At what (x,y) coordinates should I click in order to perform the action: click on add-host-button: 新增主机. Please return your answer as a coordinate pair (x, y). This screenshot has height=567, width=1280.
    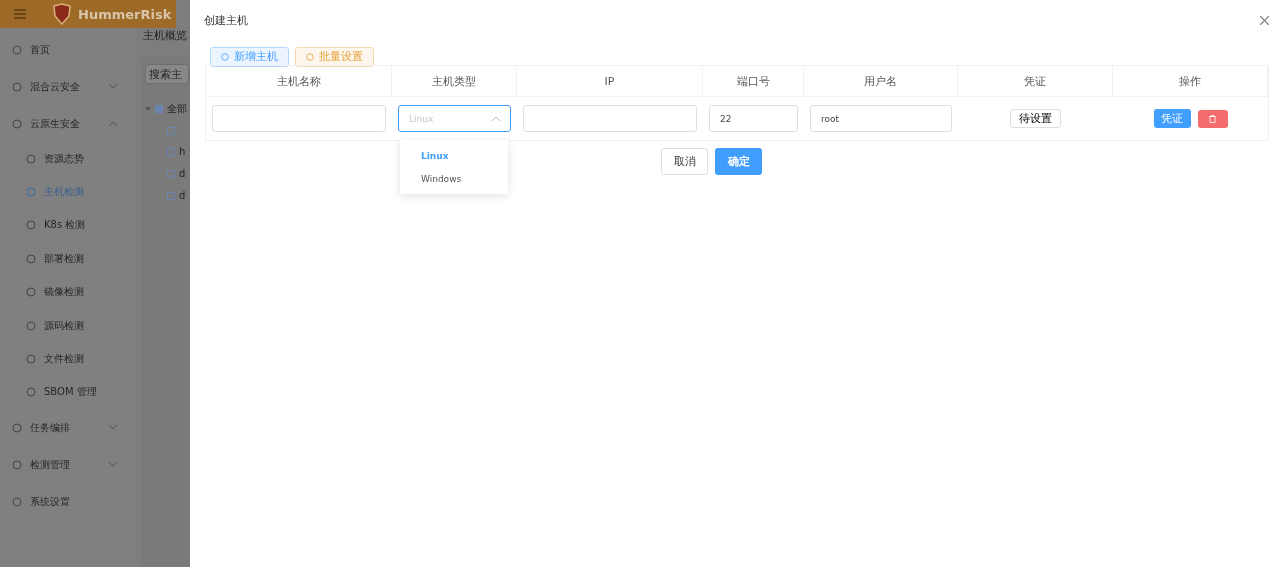
    Looking at the image, I should click on (249, 57).